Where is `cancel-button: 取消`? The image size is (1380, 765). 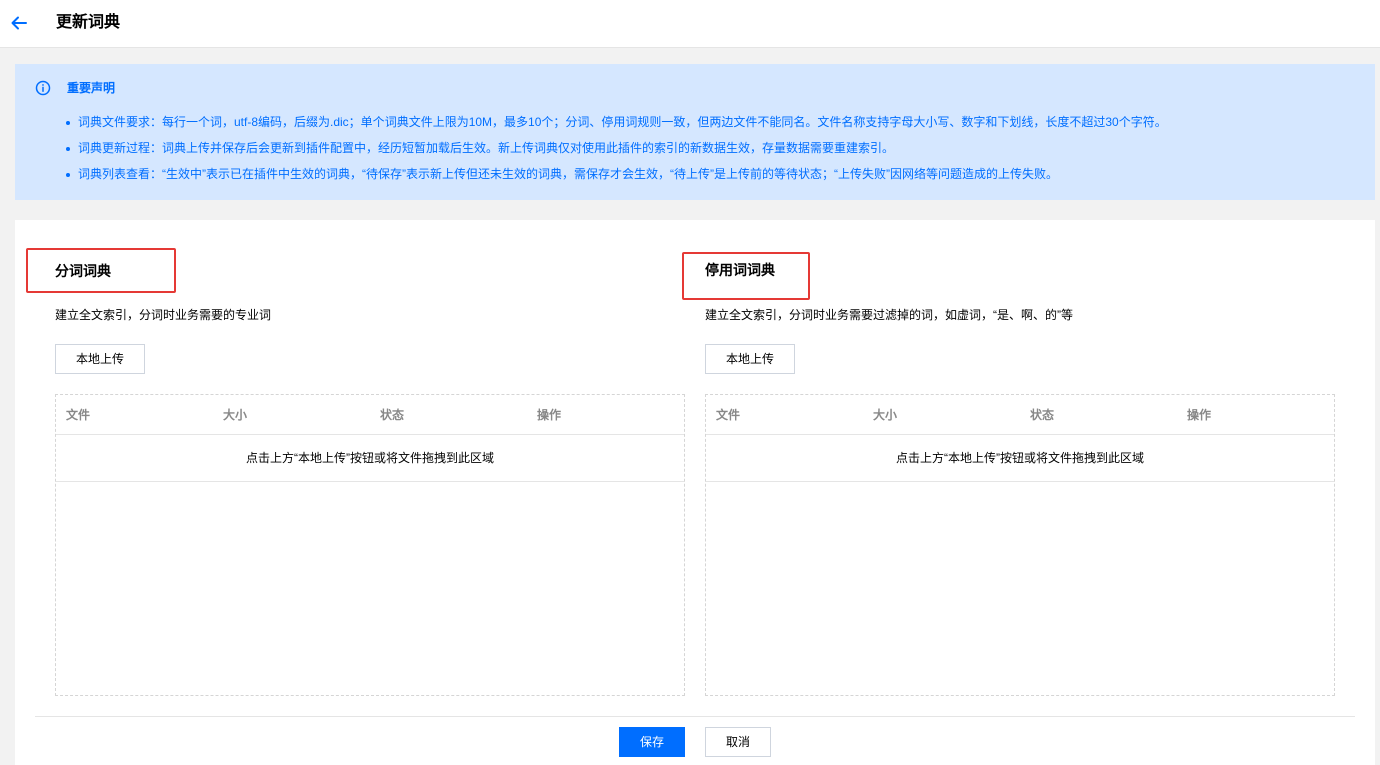
cancel-button: 取消 is located at coordinates (738, 742).